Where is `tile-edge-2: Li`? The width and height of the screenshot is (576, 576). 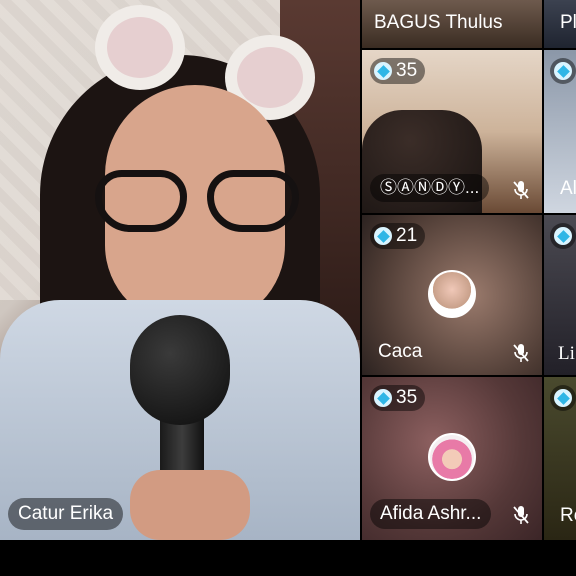
tile-edge-2: Li is located at coordinates (560, 295).